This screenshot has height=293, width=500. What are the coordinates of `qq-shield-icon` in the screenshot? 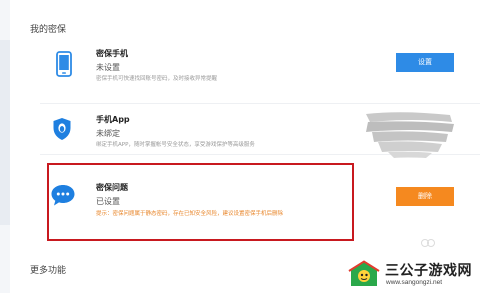 It's located at (62, 131).